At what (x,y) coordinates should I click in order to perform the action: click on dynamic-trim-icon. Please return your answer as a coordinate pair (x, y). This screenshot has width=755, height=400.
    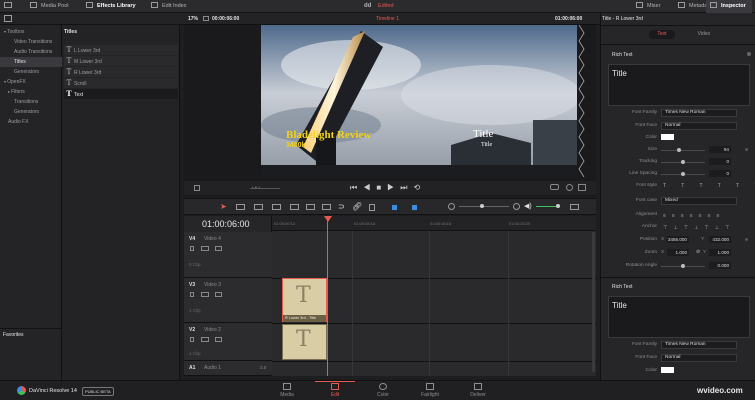
    Looking at the image, I should click on (258, 207).